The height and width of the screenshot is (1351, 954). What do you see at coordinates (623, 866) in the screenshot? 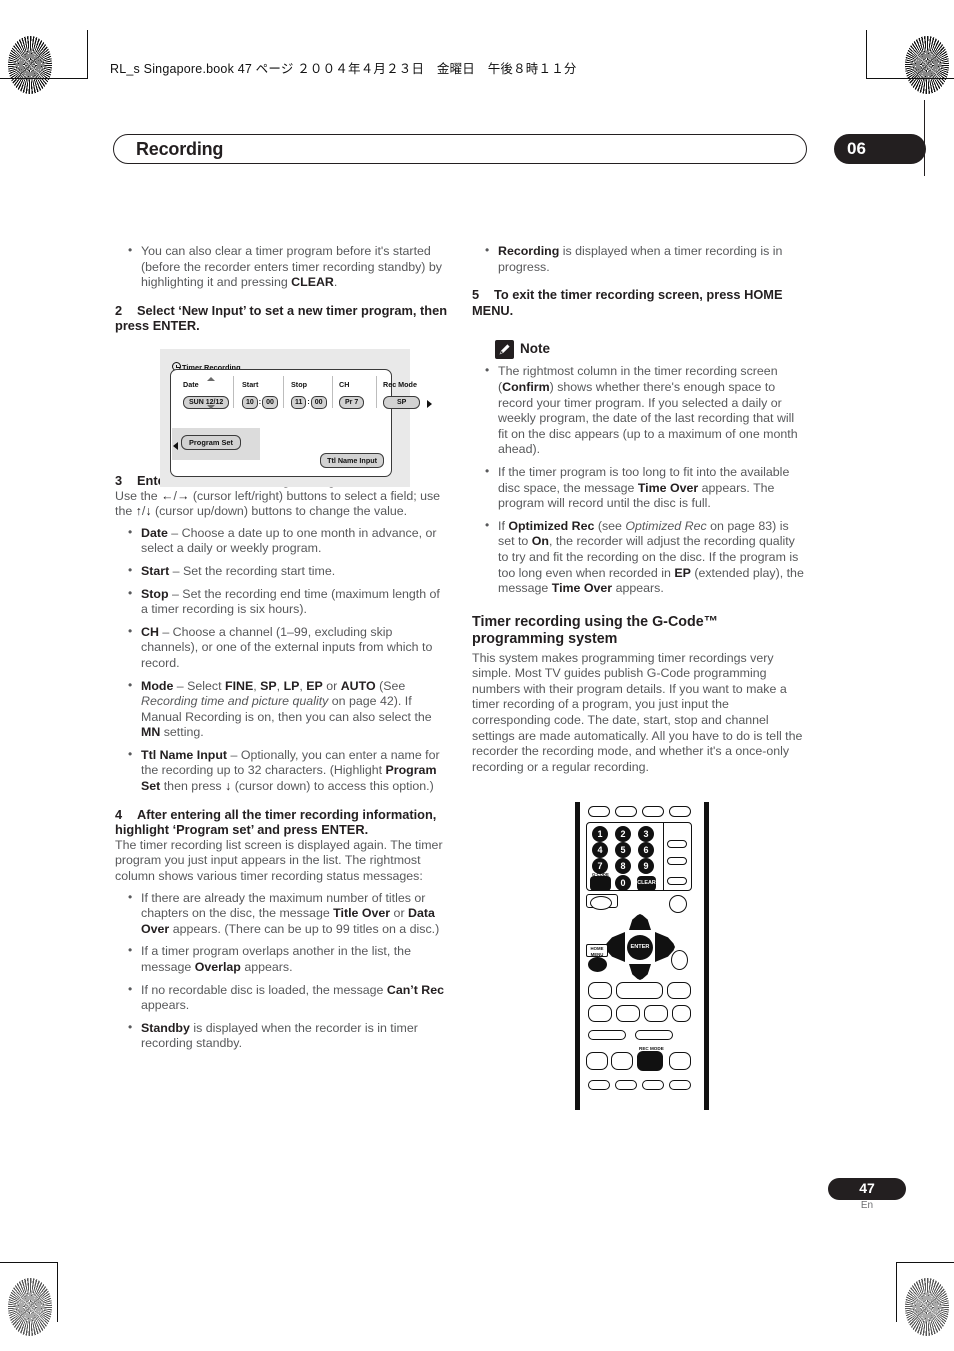
I see `remote-key-8: 8` at bounding box center [623, 866].